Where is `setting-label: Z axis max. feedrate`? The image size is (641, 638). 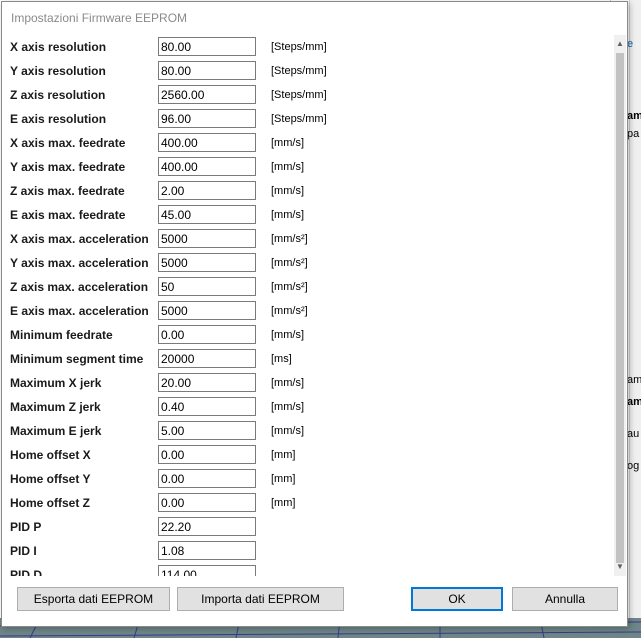 setting-label: Z axis max. feedrate is located at coordinates (67, 191).